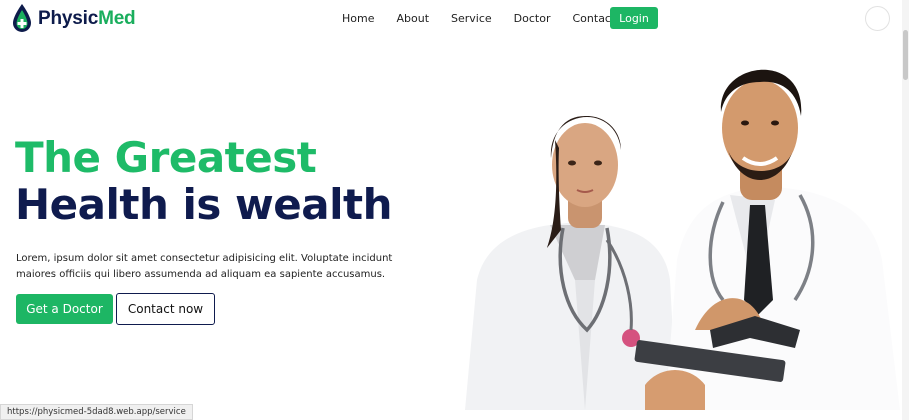 Image resolution: width=909 pixels, height=420 pixels. I want to click on brand-logo-link: PhysicMed, so click(73, 19).